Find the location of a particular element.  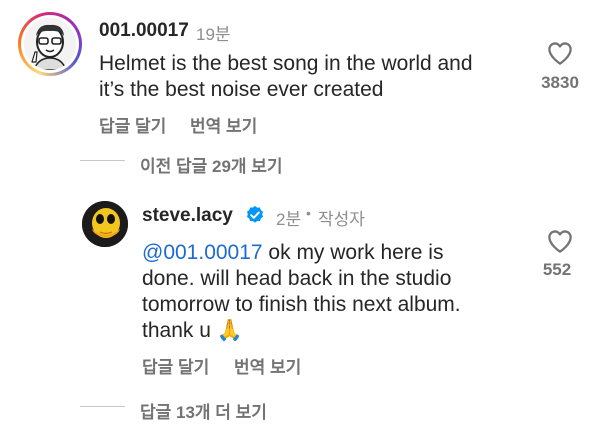

like-count: 3830 is located at coordinates (560, 82).